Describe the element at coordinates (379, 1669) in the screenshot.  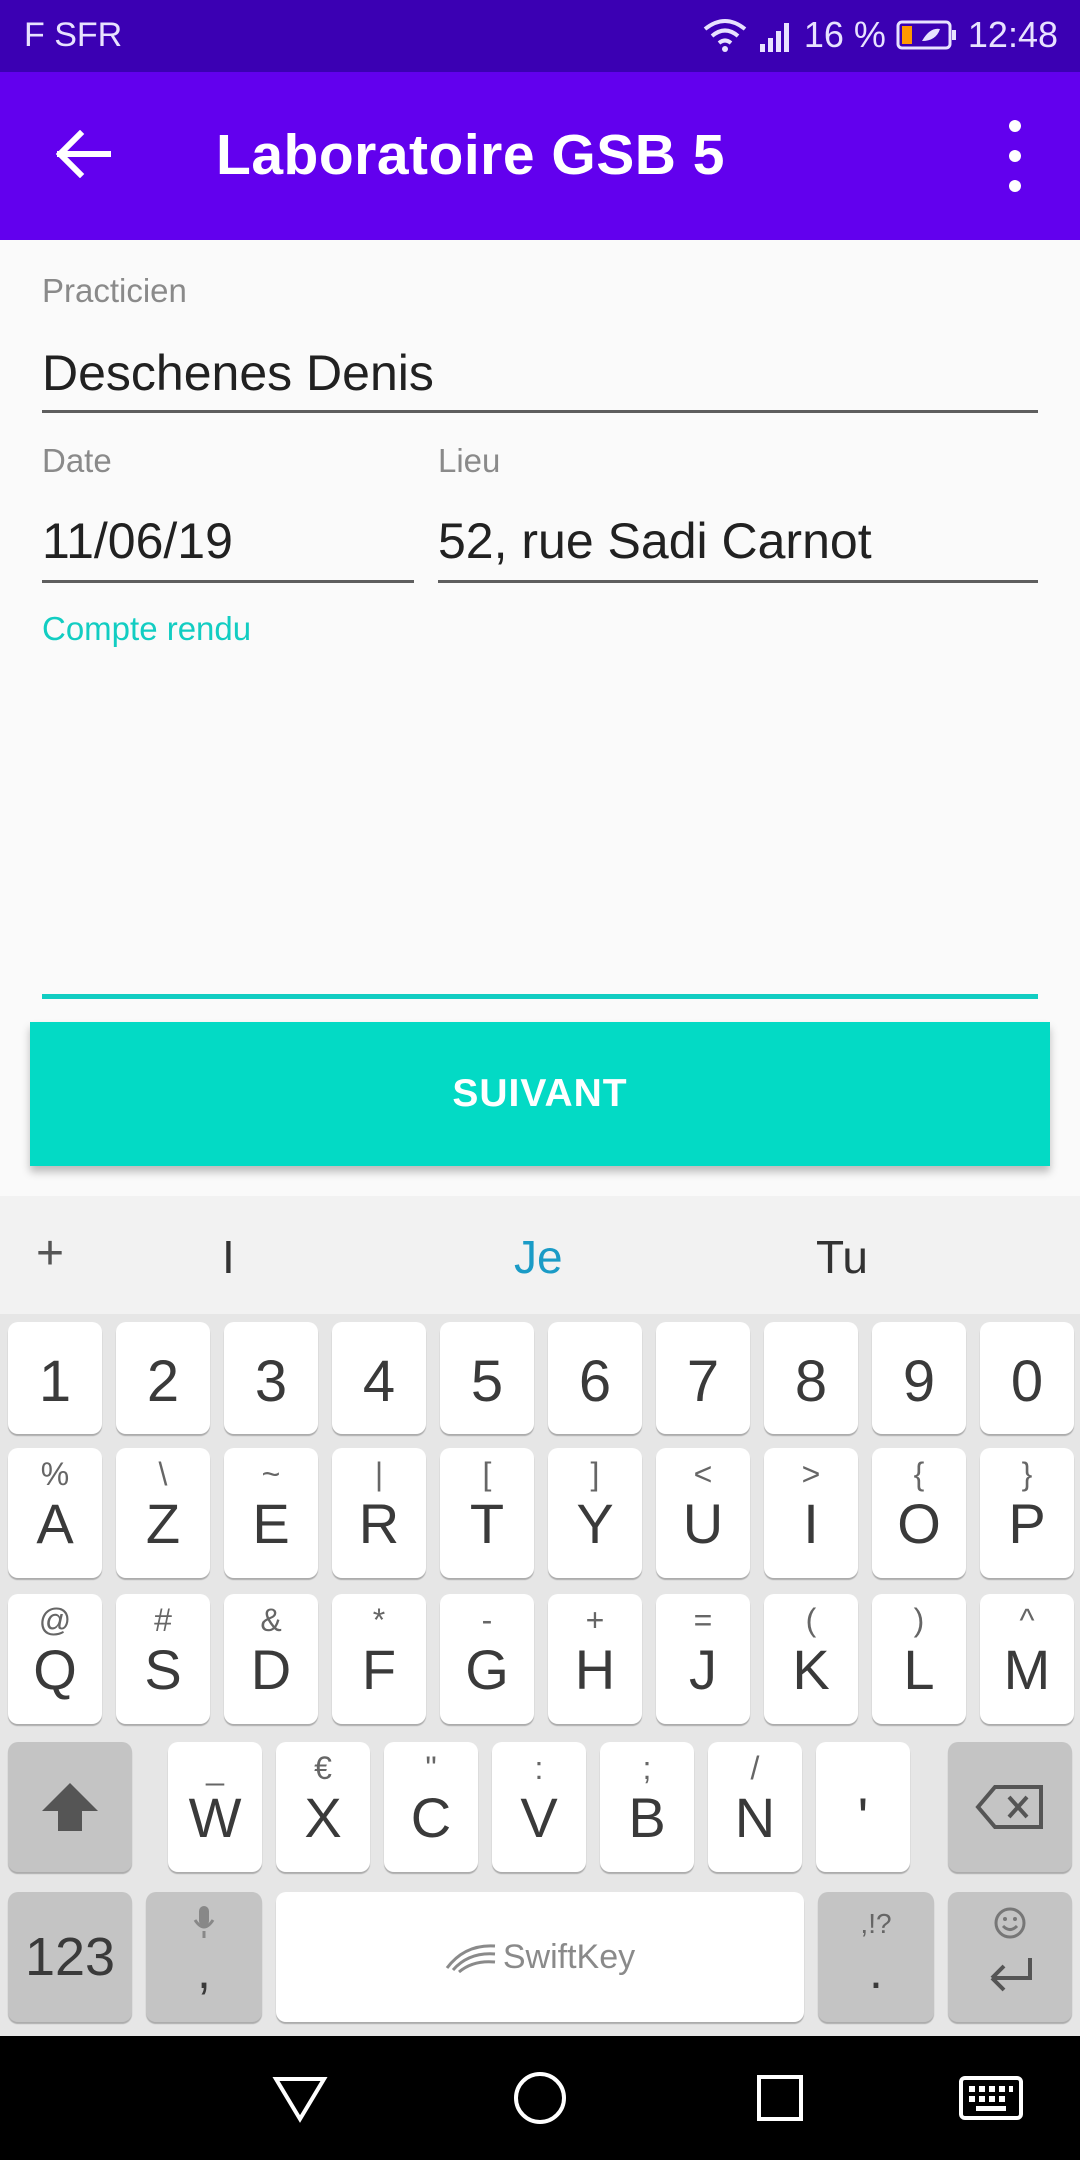
I see `key-label: F` at that location.